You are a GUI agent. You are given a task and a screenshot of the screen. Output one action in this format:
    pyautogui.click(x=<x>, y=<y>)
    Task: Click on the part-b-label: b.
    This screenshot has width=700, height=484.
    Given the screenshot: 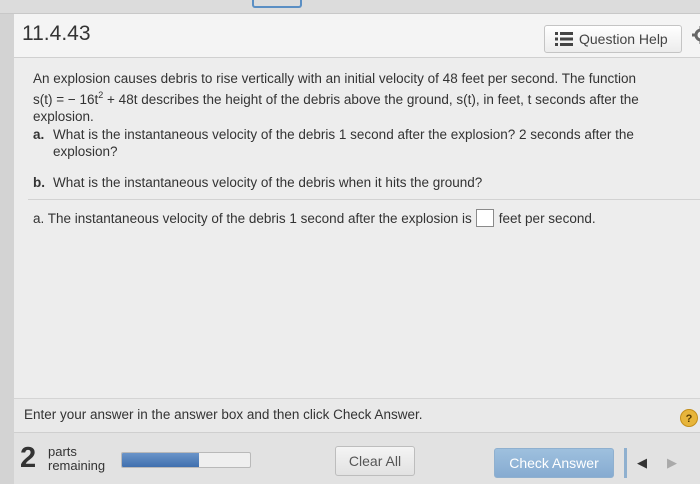 What is the action you would take?
    pyautogui.click(x=39, y=182)
    